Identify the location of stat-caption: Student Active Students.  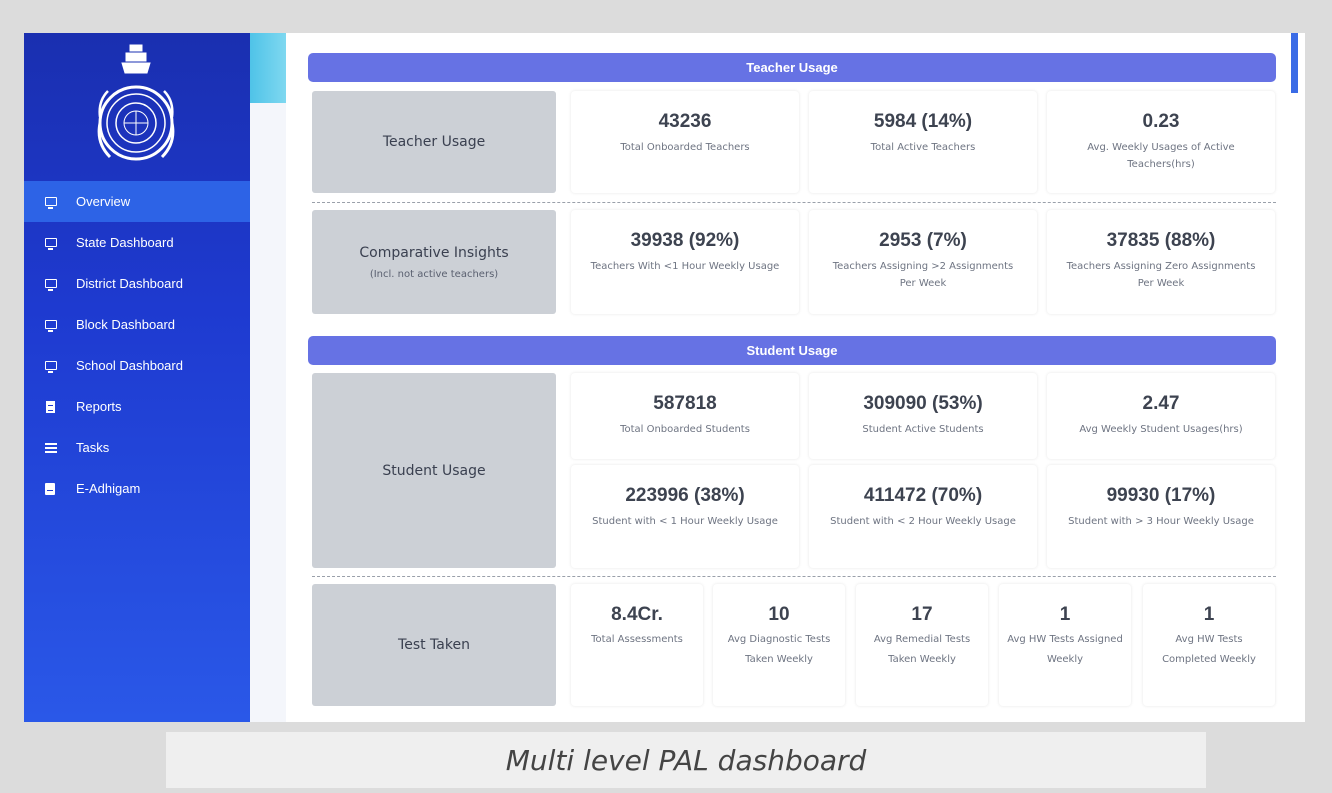
(923, 429).